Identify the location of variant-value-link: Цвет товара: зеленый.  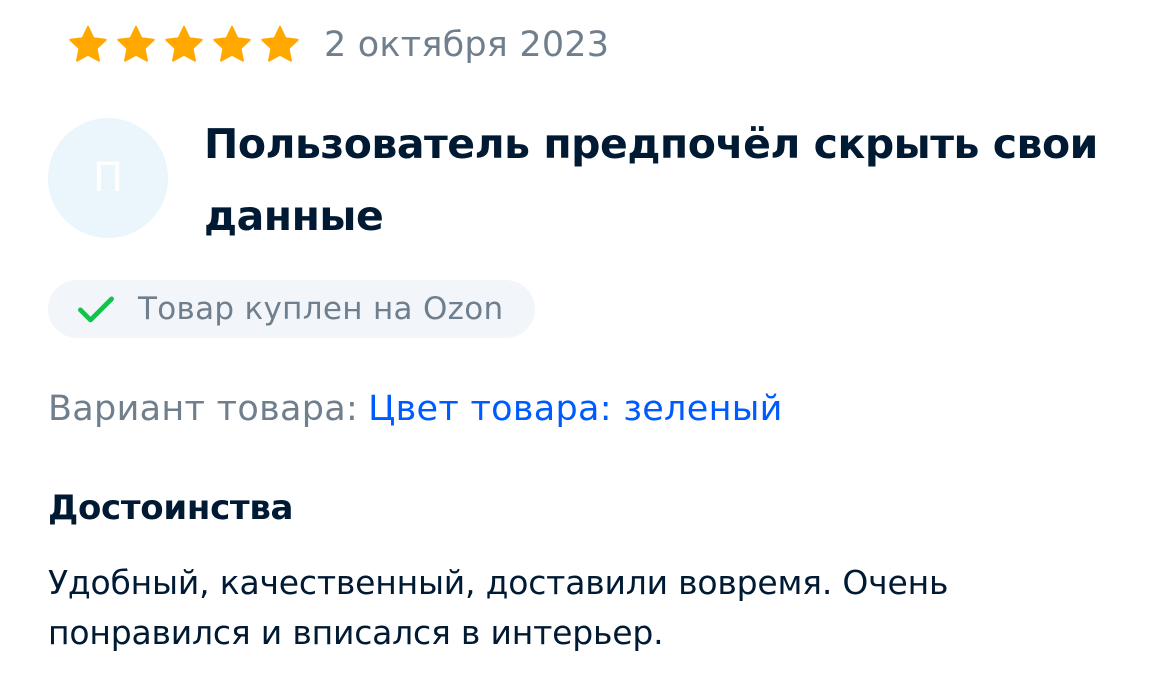
(575, 409).